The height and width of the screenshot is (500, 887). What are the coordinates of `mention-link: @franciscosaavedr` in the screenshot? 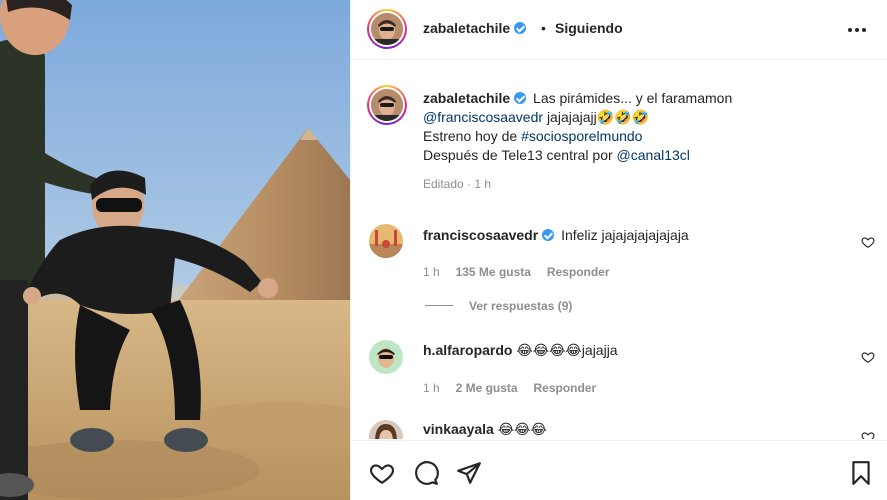 It's located at (483, 117).